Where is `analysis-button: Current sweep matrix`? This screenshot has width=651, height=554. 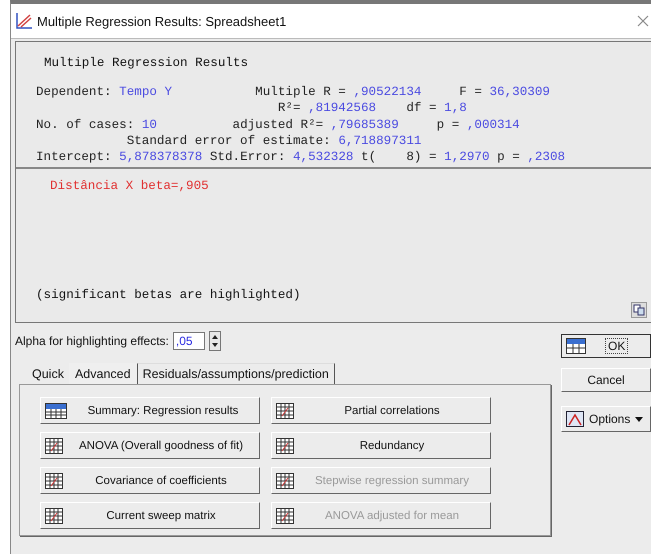
analysis-button: Current sweep matrix is located at coordinates (150, 515).